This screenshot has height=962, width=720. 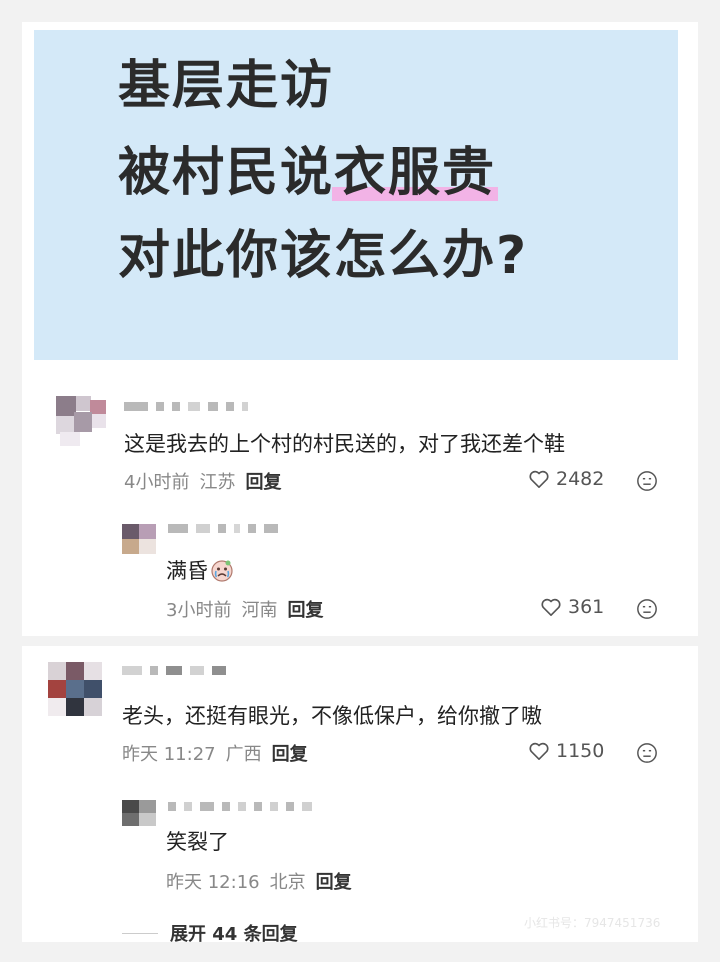 What do you see at coordinates (213, 882) in the screenshot?
I see `reply-time: 昨天 12:16` at bounding box center [213, 882].